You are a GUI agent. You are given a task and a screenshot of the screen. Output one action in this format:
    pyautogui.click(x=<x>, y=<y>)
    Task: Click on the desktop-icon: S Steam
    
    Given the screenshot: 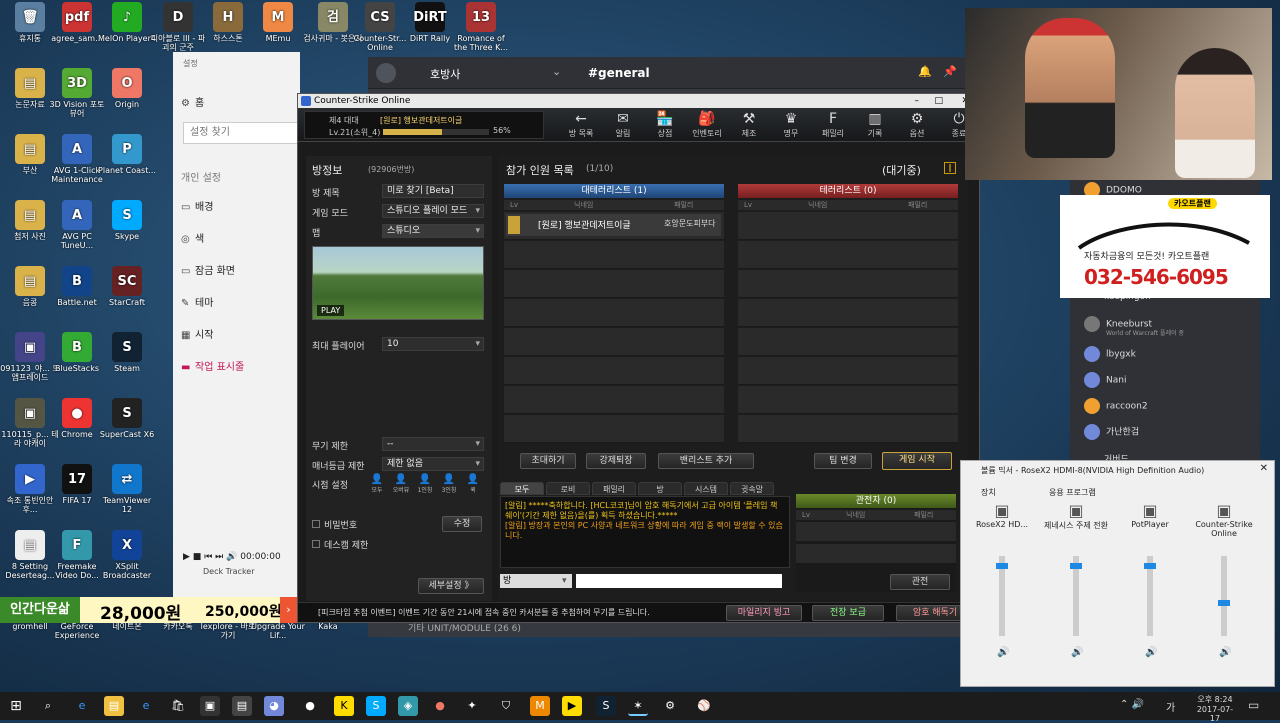 What is the action you would take?
    pyautogui.click(x=127, y=352)
    